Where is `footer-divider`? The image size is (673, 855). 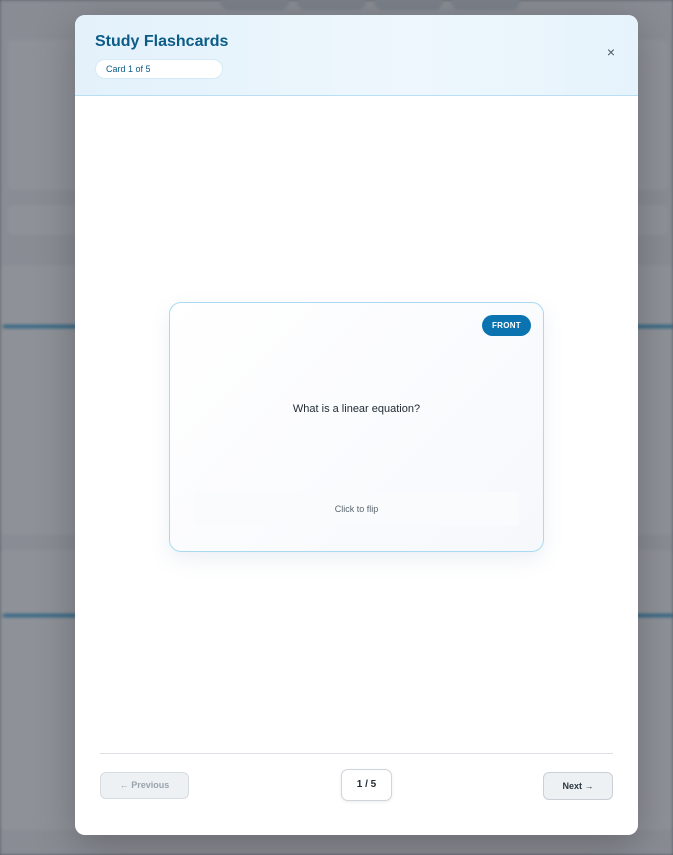 footer-divider is located at coordinates (356, 753).